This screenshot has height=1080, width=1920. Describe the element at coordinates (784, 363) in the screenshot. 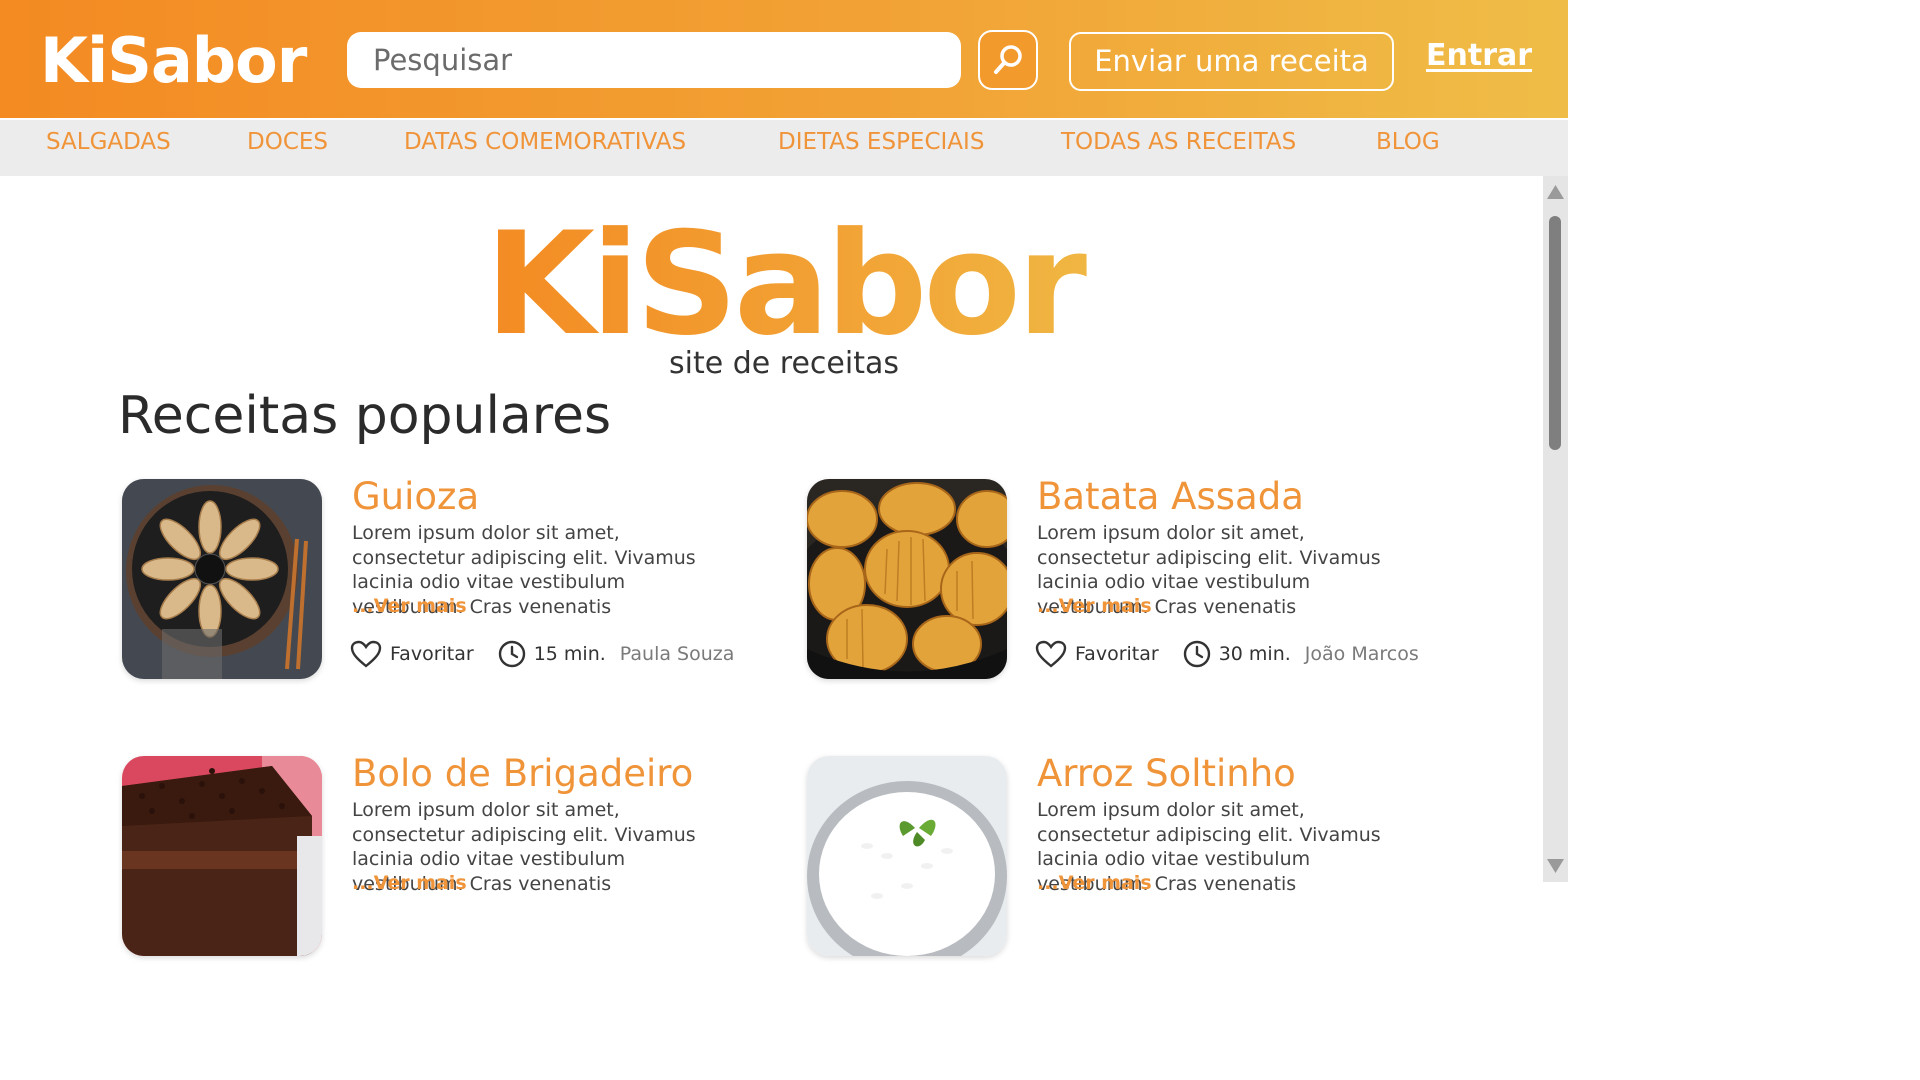

I see `hero-subtitle: site de receitas` at that location.